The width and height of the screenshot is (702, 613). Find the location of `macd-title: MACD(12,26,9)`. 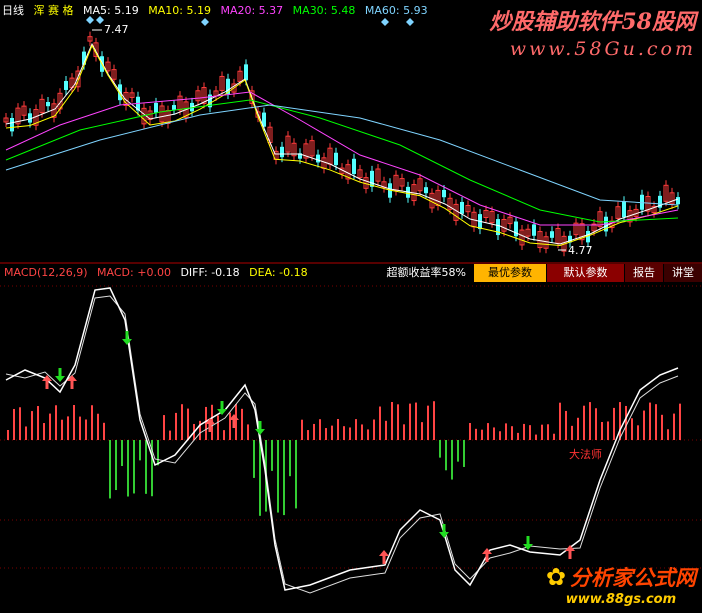

macd-title: MACD(12,26,9) is located at coordinates (46, 272).